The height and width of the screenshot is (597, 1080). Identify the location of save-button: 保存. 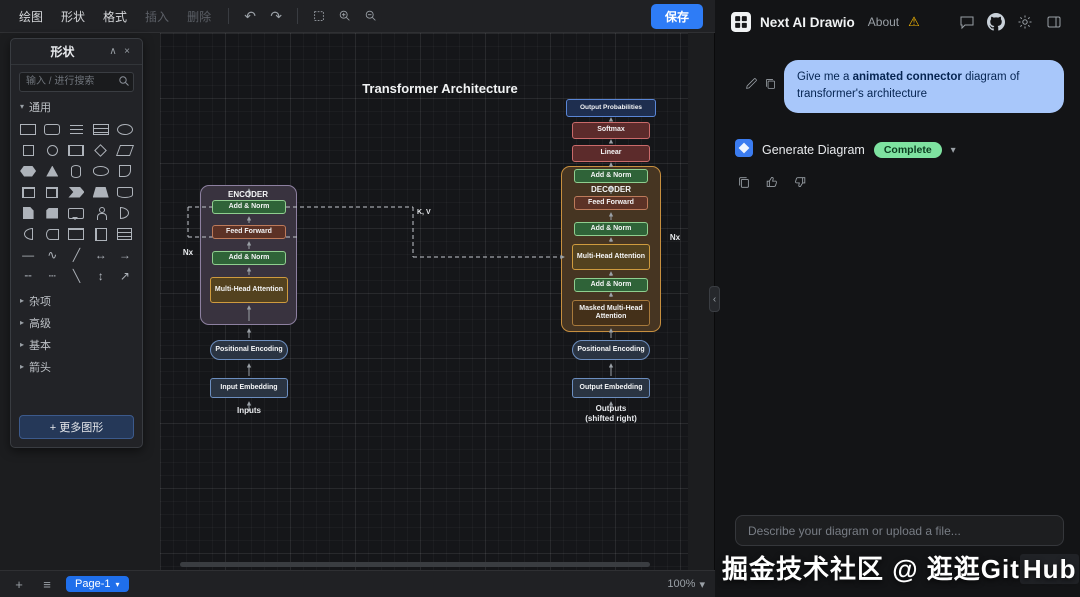
(676, 16).